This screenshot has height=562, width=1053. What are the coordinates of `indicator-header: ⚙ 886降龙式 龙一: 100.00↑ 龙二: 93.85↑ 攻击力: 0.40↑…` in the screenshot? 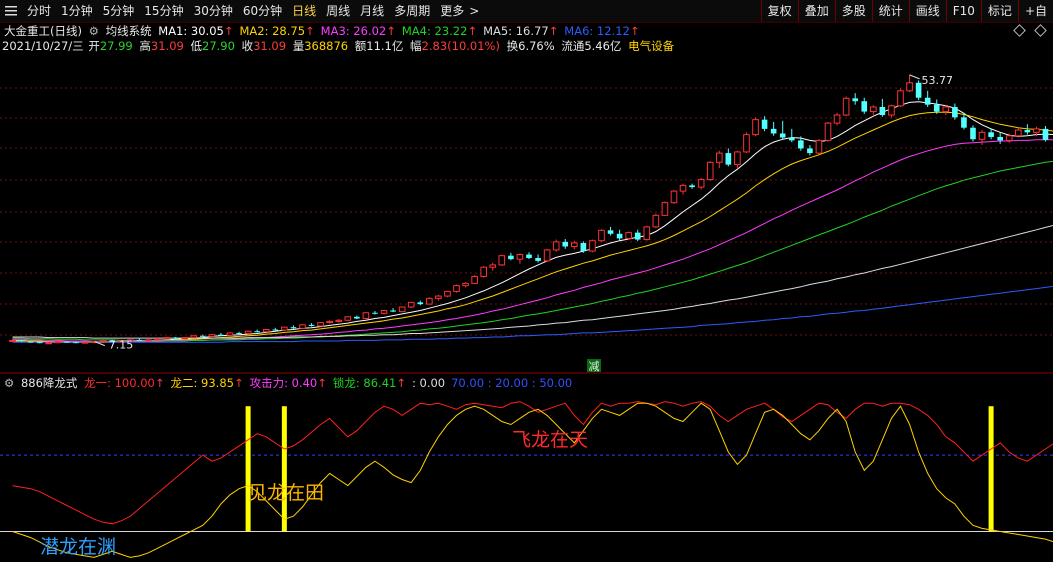 It's located at (292, 383).